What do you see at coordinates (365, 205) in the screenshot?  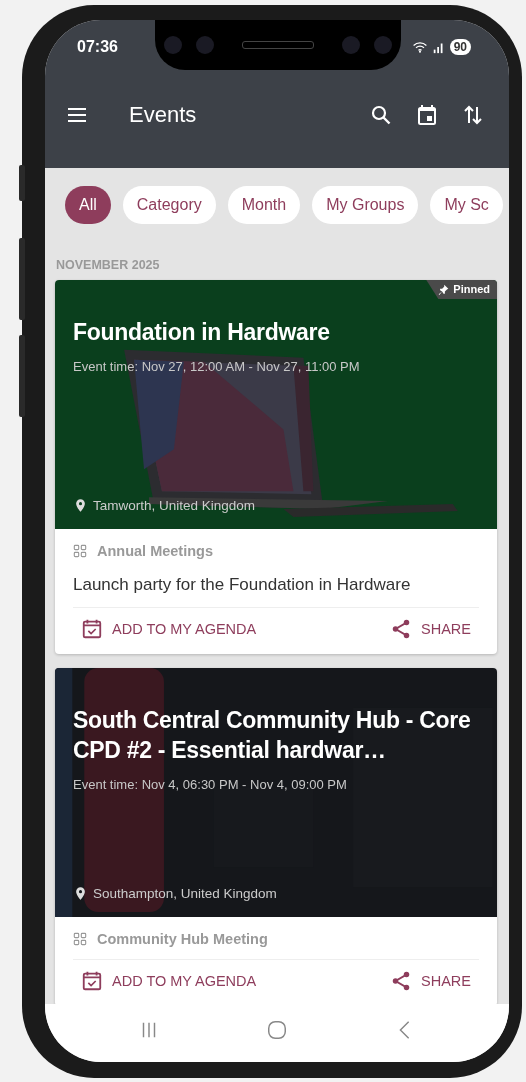 I see `filter-chip: My Groups` at bounding box center [365, 205].